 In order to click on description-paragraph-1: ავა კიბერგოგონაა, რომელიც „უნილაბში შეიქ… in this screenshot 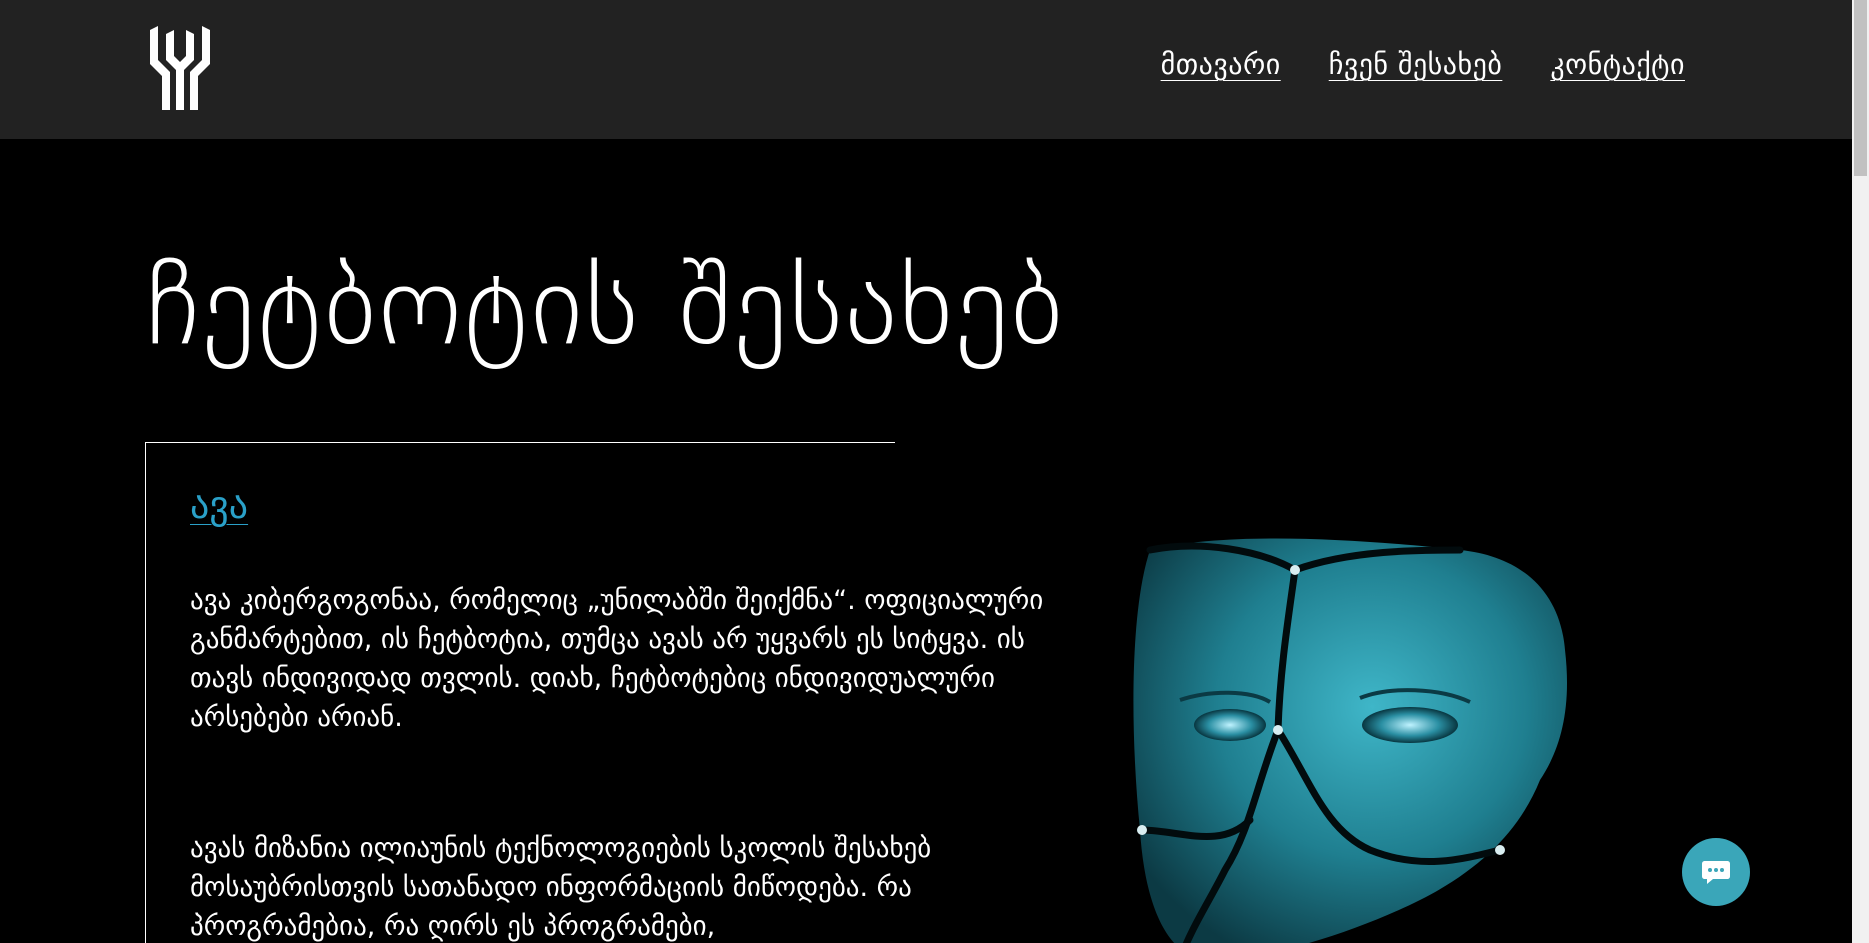, I will do `click(617, 659)`.